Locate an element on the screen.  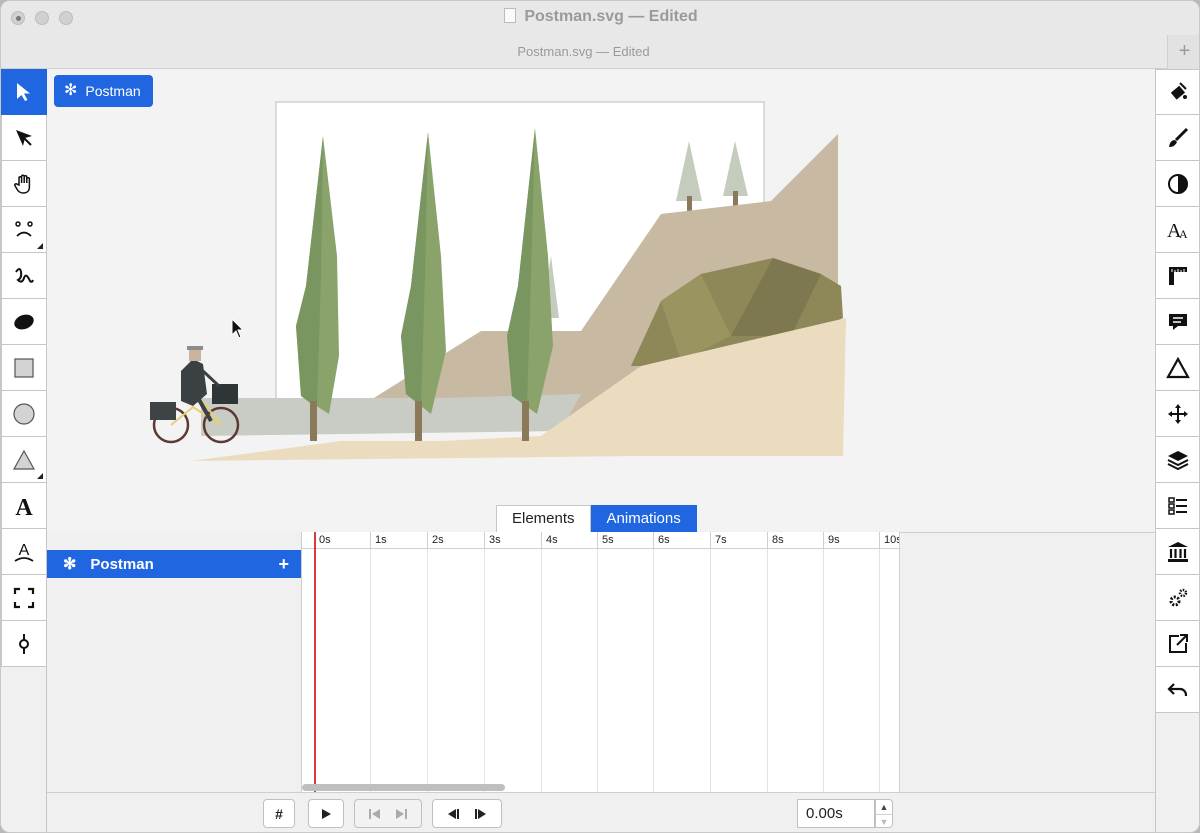
tick-8s: 8s is located at coordinates (775, 540).